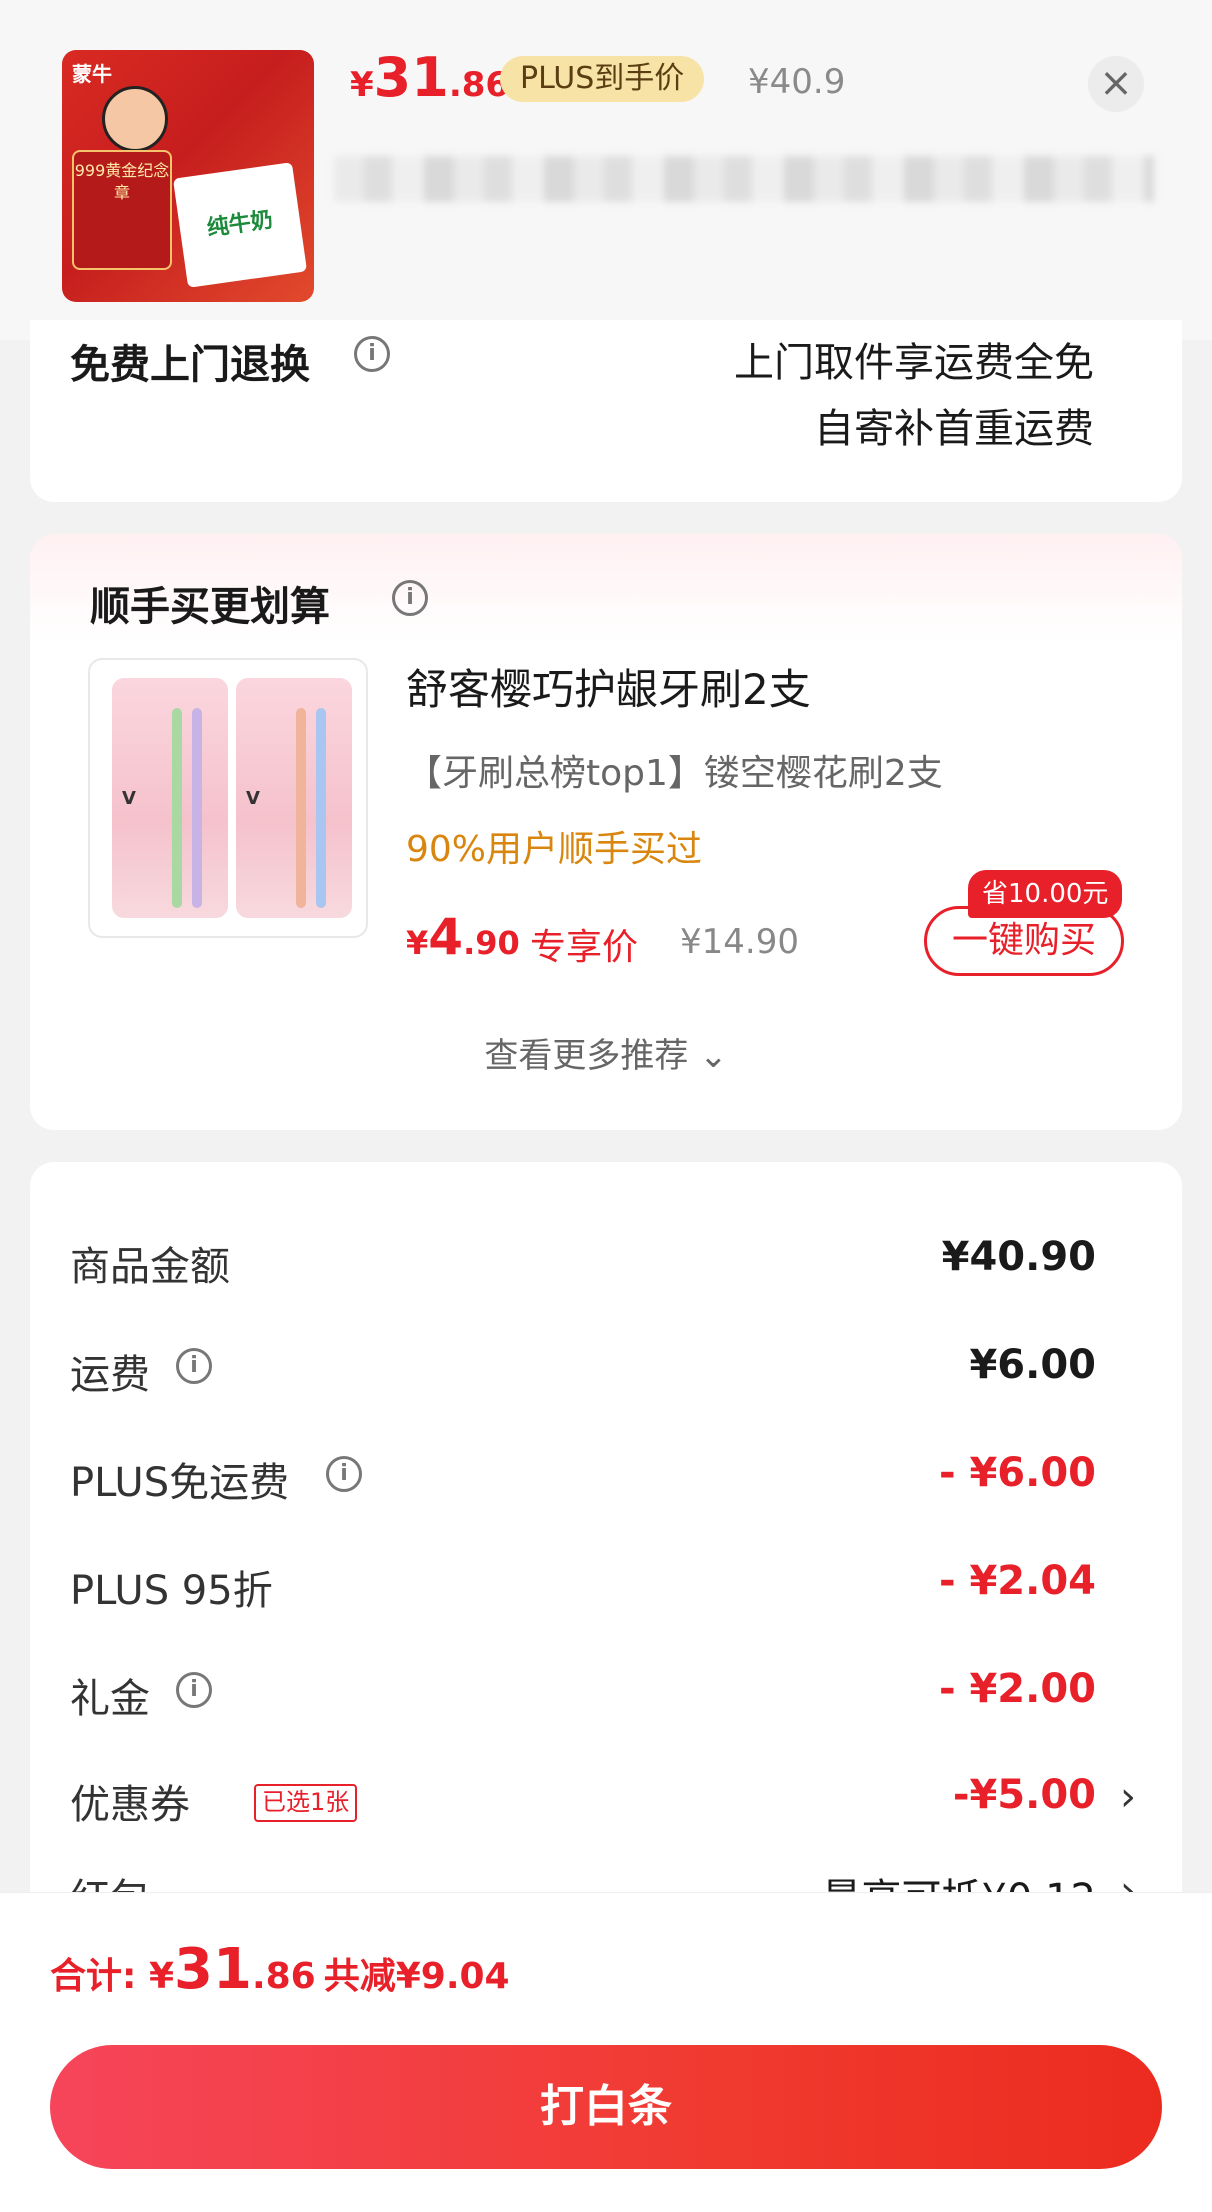 The image size is (1212, 2212). Describe the element at coordinates (797, 82) in the screenshot. I see `original-price: ¥40.9` at that location.